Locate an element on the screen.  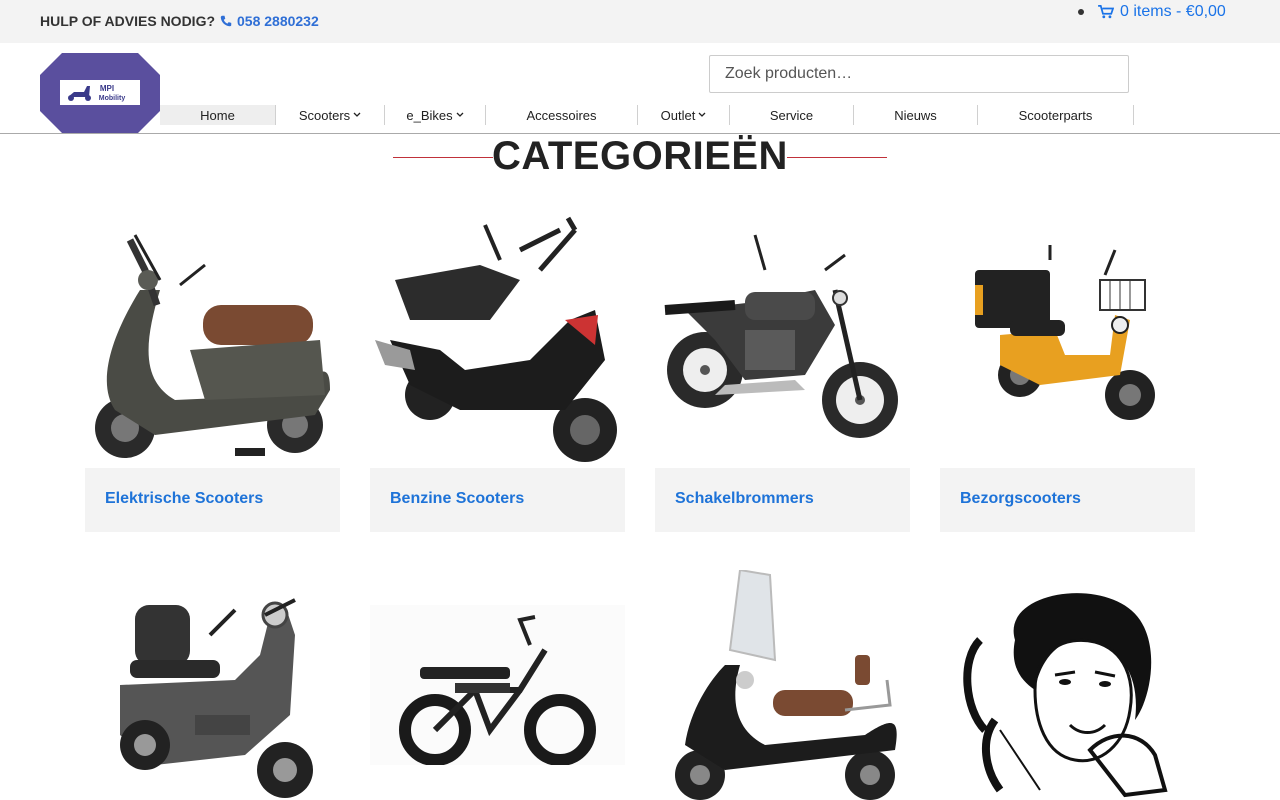
nav-scooters: Scooters is located at coordinates (330, 115).